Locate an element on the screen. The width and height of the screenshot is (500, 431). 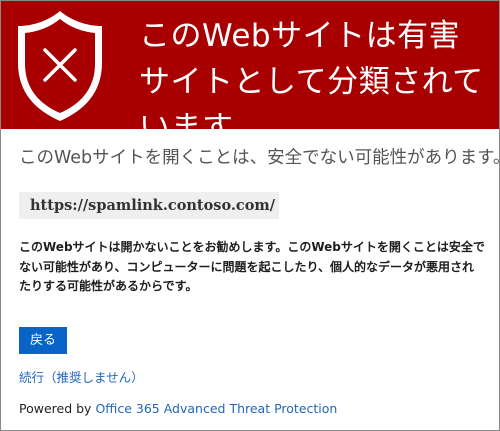
continue-link: 続行（推奨しません） is located at coordinates (81, 378).